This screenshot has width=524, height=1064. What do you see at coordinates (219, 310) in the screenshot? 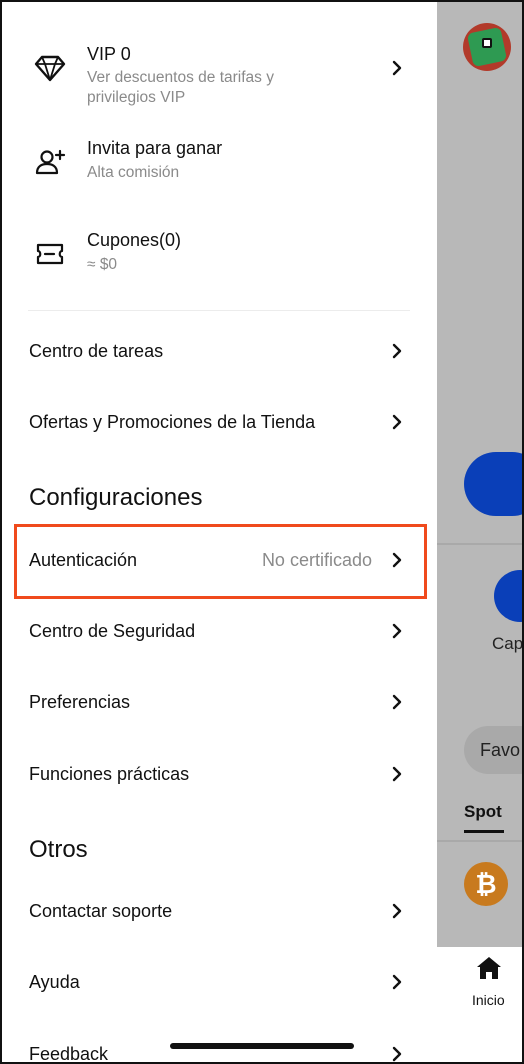
I see `divider` at bounding box center [219, 310].